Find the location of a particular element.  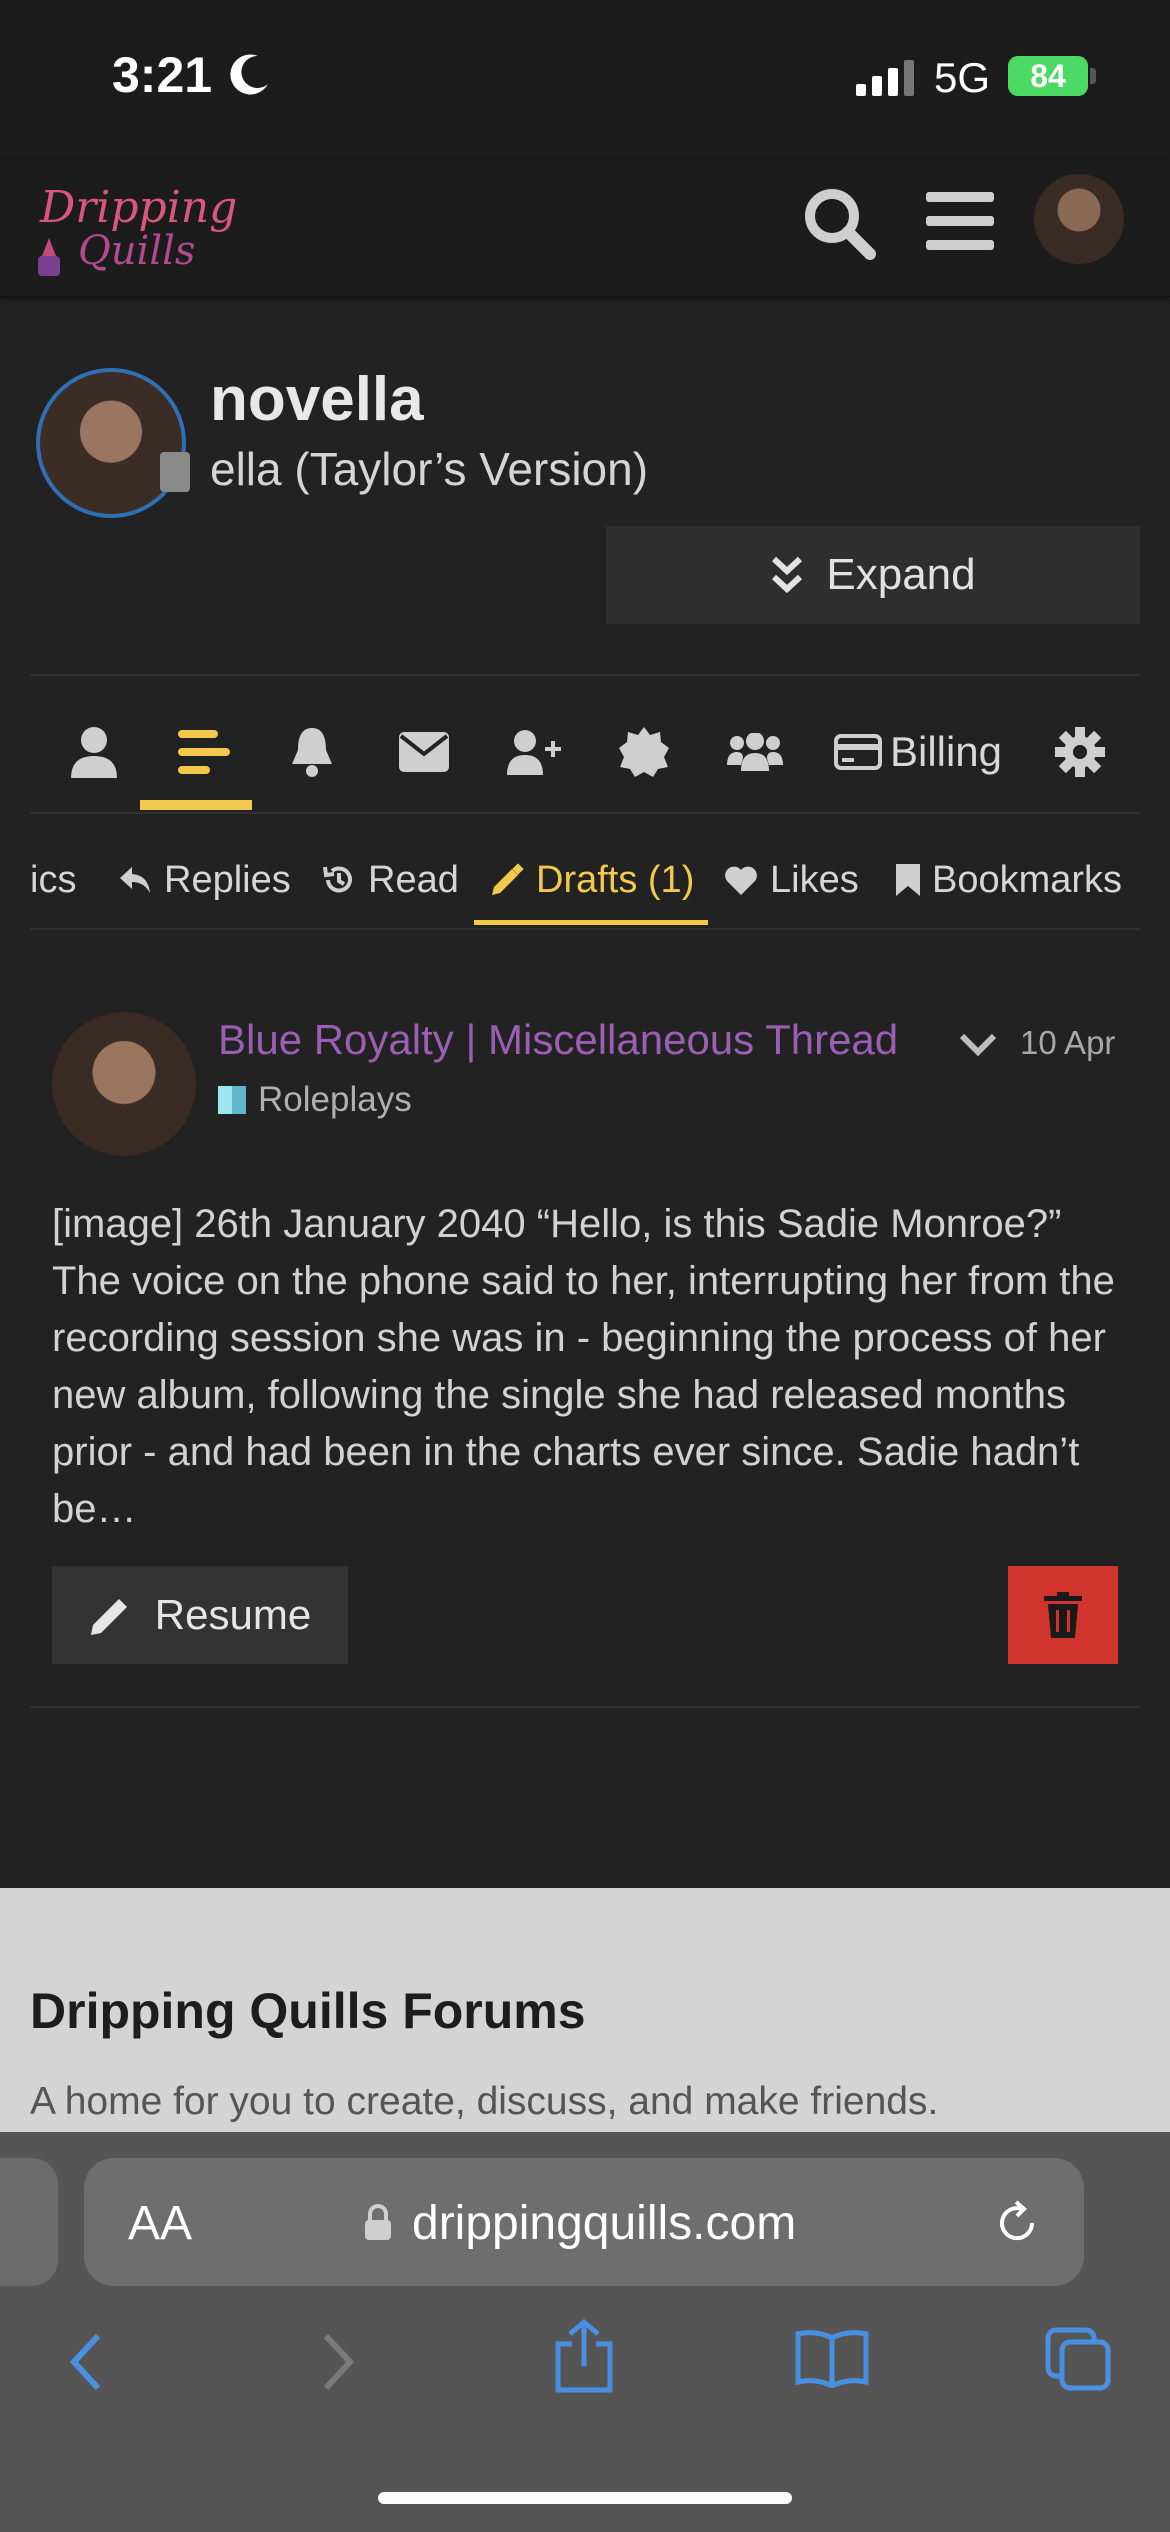

nav-preferences is located at coordinates (1080, 752).